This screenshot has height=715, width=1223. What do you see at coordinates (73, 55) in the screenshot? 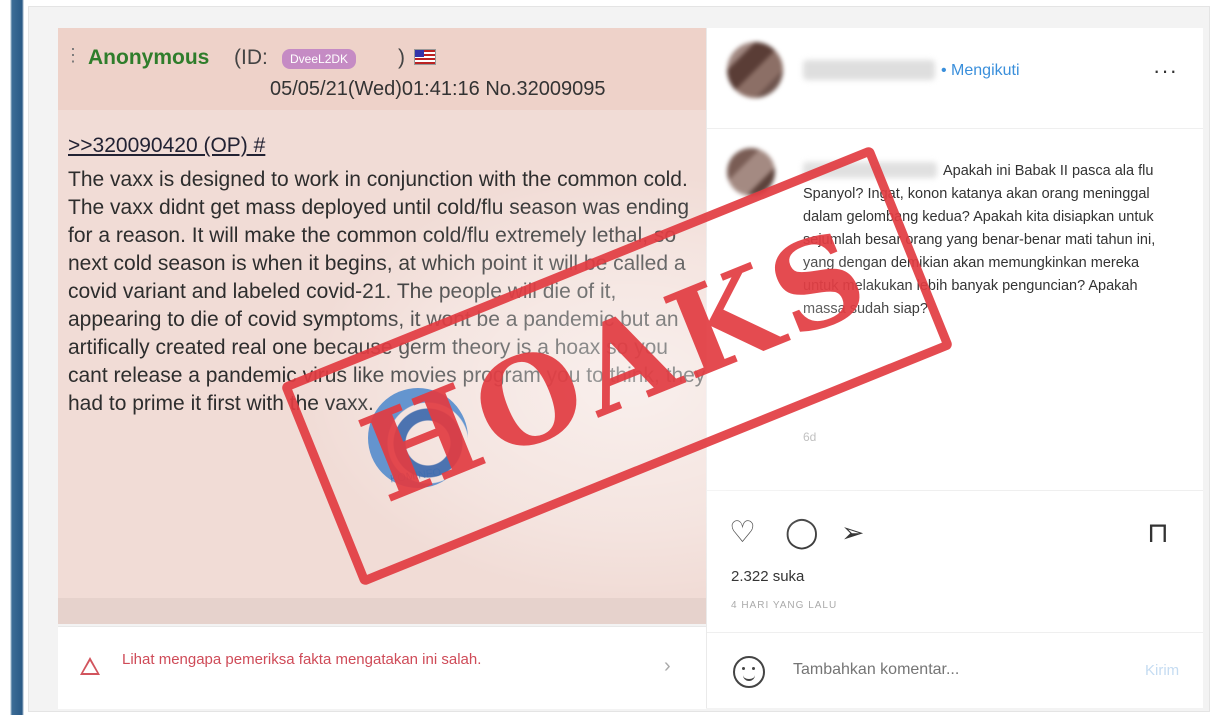
I see `post-menu-icon: ⋮` at bounding box center [73, 55].